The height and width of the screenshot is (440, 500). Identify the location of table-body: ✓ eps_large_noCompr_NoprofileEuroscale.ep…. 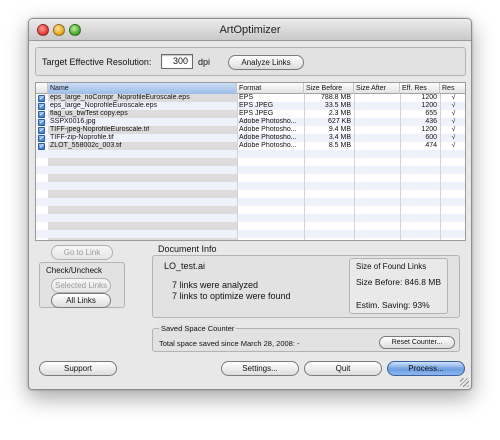
(250, 122).